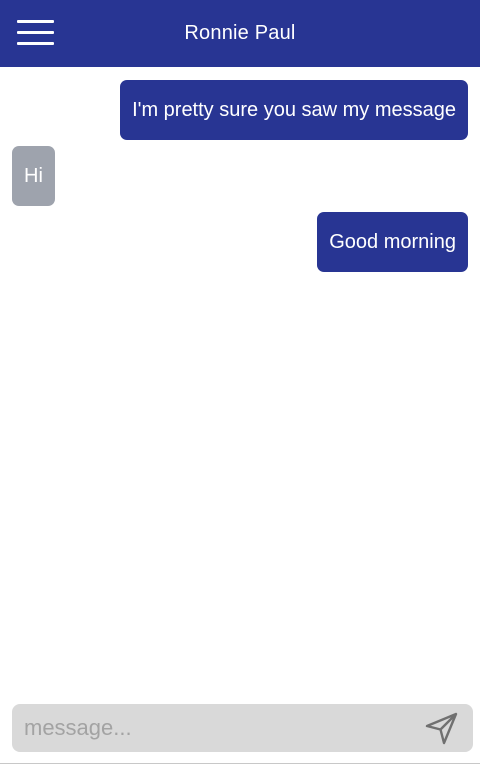 The image size is (480, 764). What do you see at coordinates (219, 728) in the screenshot?
I see `message-input` at bounding box center [219, 728].